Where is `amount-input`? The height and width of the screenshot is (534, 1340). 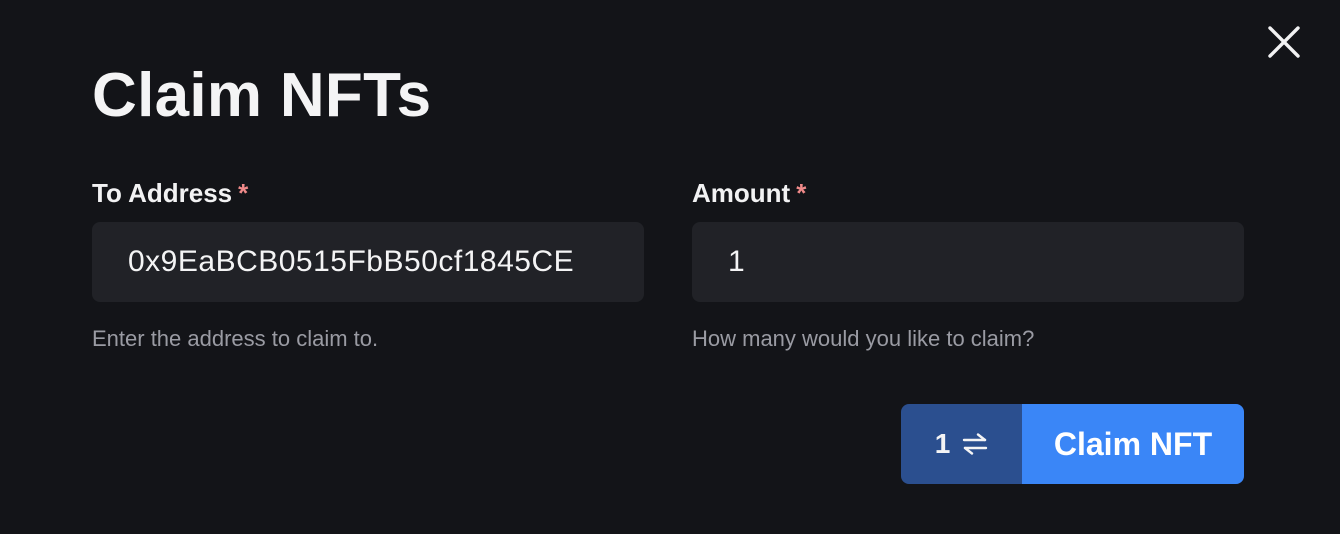
amount-input is located at coordinates (968, 262).